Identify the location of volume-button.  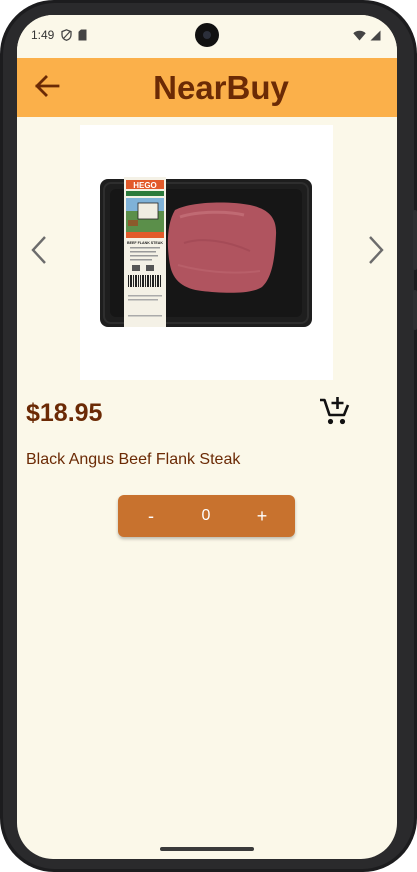
(415, 310).